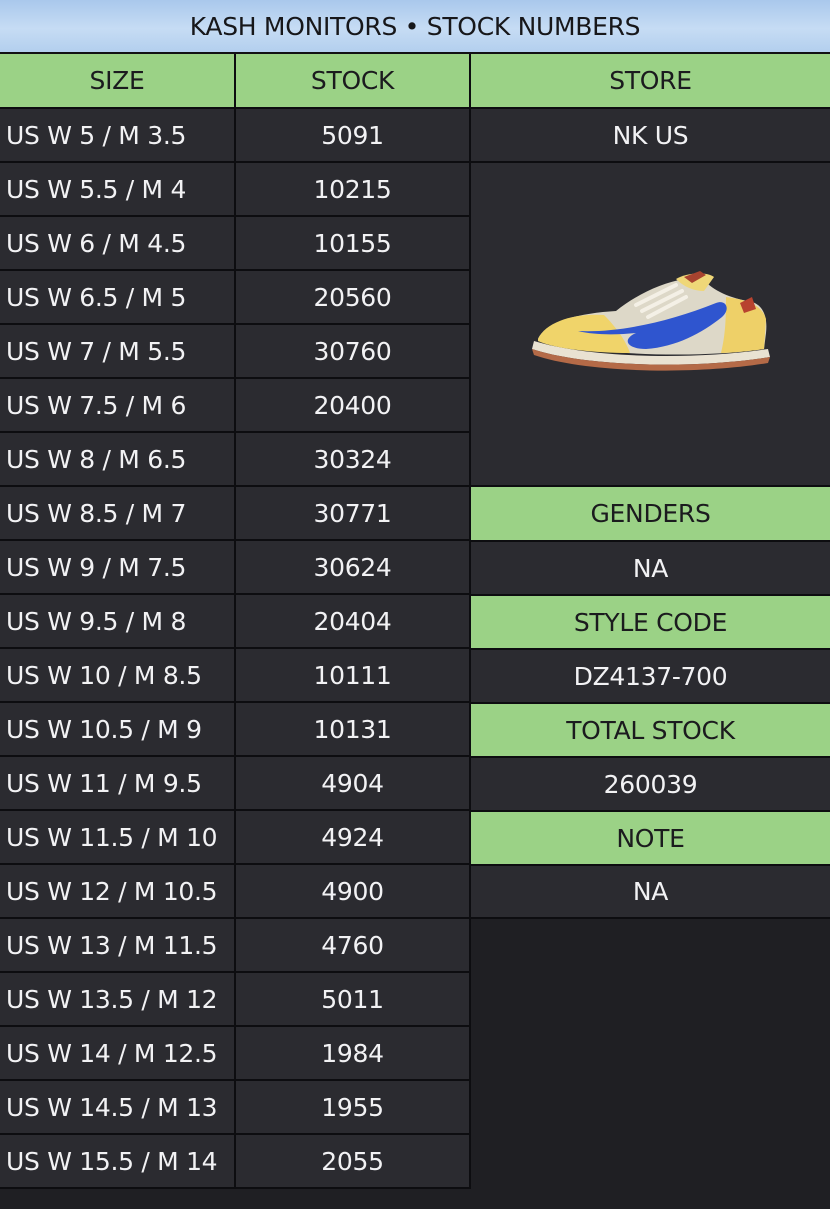 This screenshot has width=830, height=1209. Describe the element at coordinates (353, 1054) in the screenshot. I see `stock-cell: 1984` at that location.